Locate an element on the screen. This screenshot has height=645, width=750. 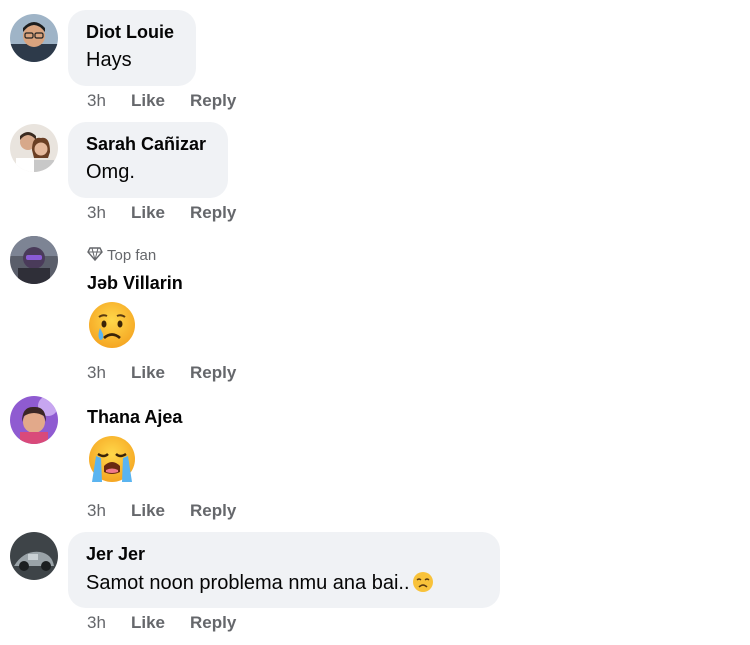
comment-bubble: Sarah Cañizar Omg. is located at coordinates (148, 160).